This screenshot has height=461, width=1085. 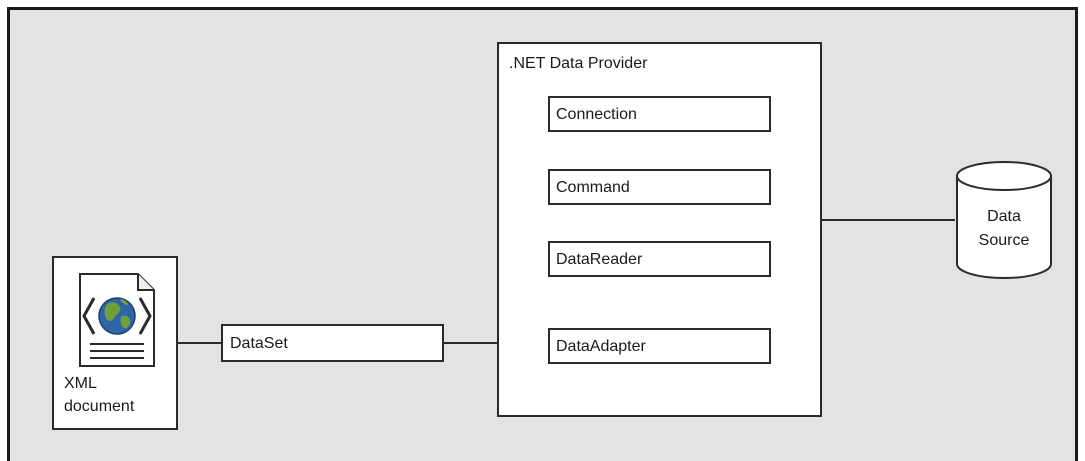 What do you see at coordinates (659, 346) in the screenshot?
I see `dataadapter-box: DataAdapter` at bounding box center [659, 346].